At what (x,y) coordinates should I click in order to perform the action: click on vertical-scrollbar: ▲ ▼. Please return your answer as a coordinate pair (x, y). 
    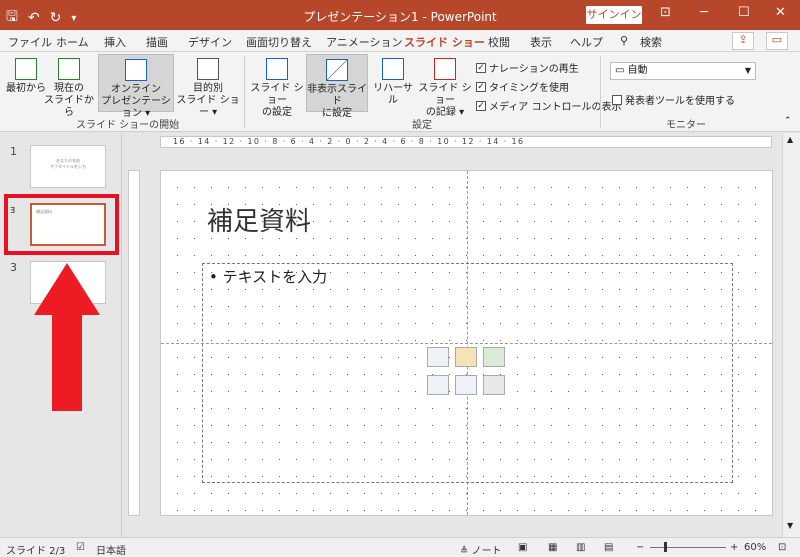
    Looking at the image, I should click on (791, 335).